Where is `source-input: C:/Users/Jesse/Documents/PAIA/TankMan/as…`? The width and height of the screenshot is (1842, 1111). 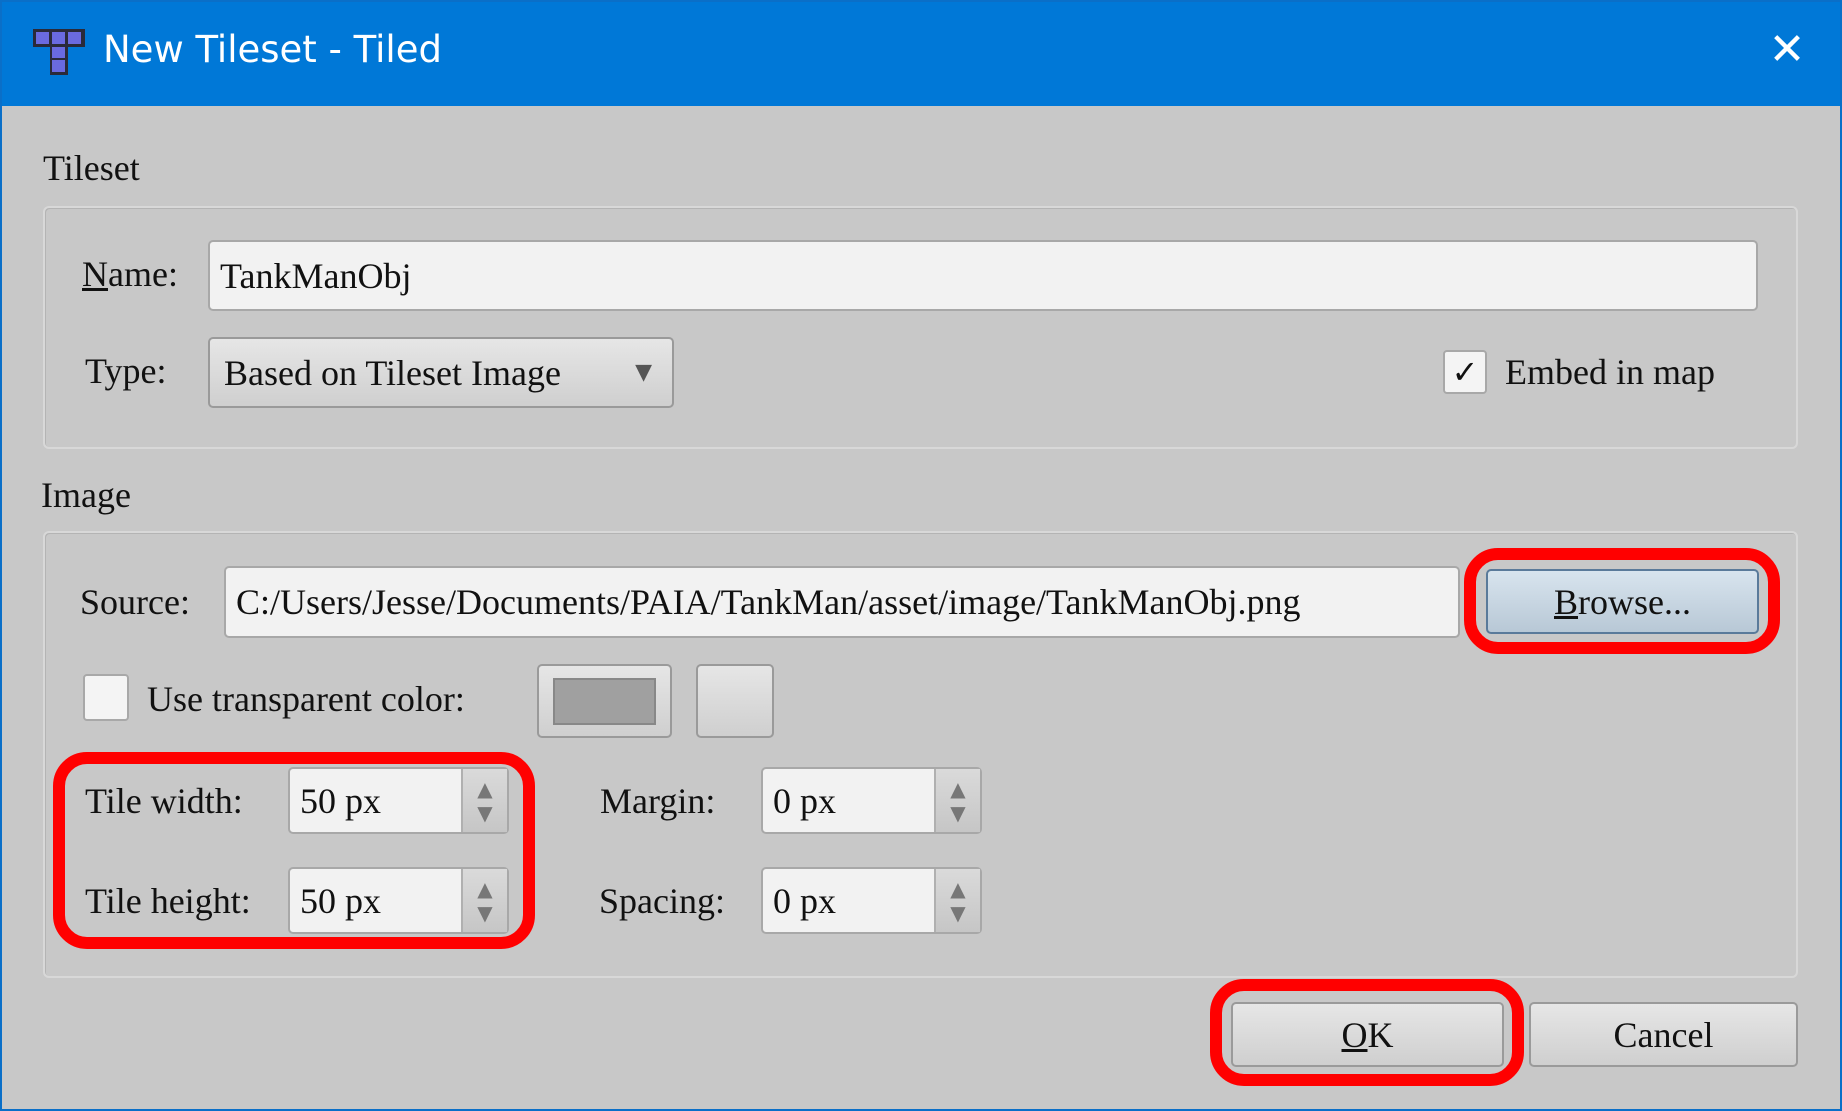 source-input: C:/Users/Jesse/Documents/PAIA/TankMan/as… is located at coordinates (842, 602).